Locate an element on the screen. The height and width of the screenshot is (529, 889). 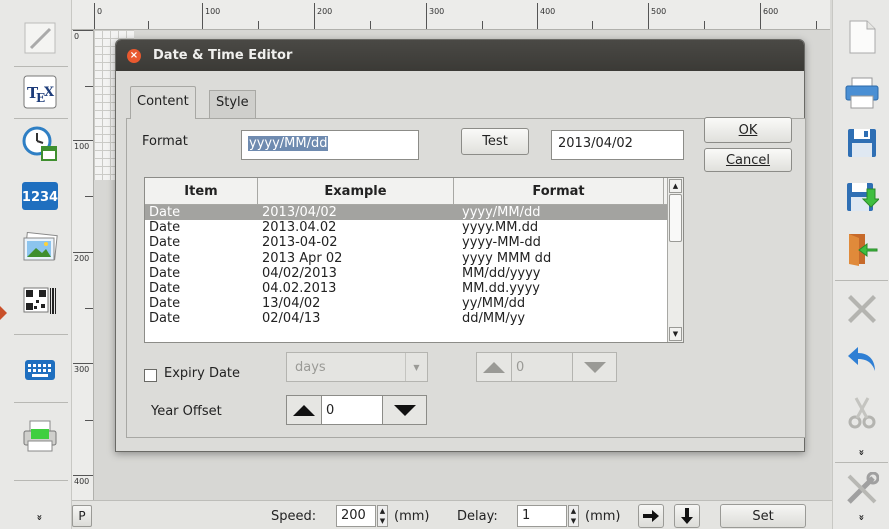
printer-icon is located at coordinates (40, 436).